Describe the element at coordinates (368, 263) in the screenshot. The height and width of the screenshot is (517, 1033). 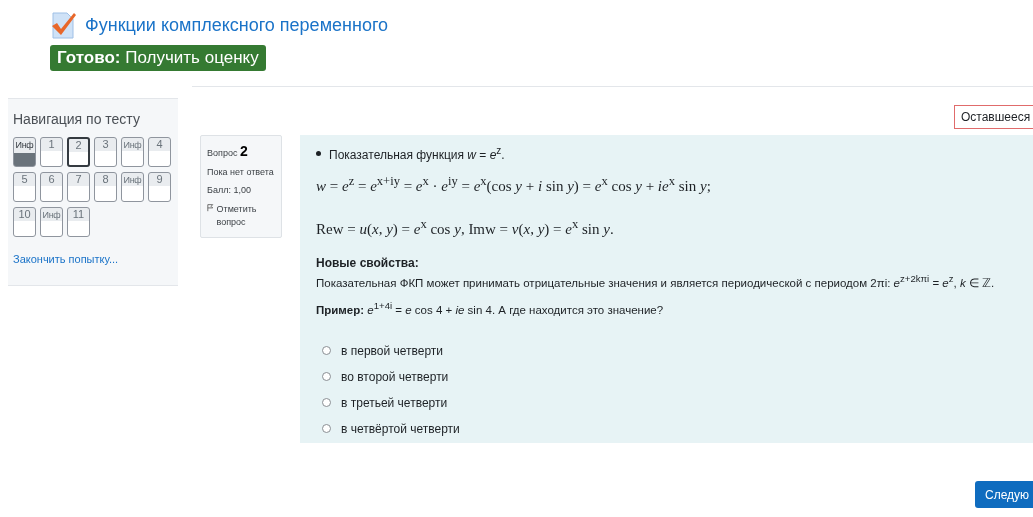
I see `section-heading: Новые свойства:` at that location.